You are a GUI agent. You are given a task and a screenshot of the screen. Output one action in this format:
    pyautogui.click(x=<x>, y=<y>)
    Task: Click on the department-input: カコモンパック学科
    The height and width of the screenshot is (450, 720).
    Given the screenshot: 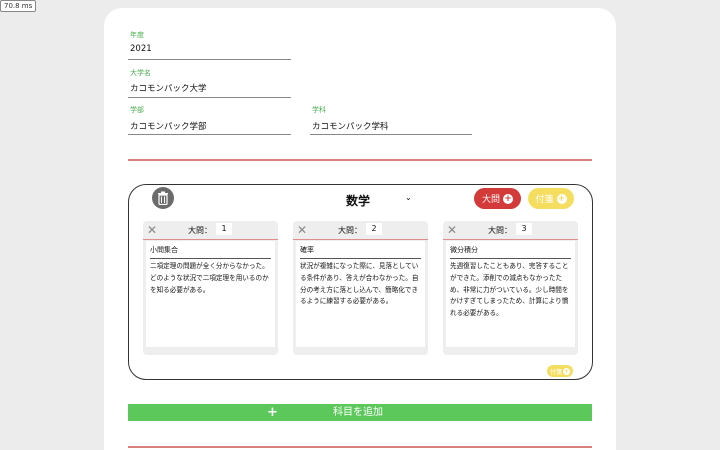 What is the action you would take?
    pyautogui.click(x=350, y=126)
    